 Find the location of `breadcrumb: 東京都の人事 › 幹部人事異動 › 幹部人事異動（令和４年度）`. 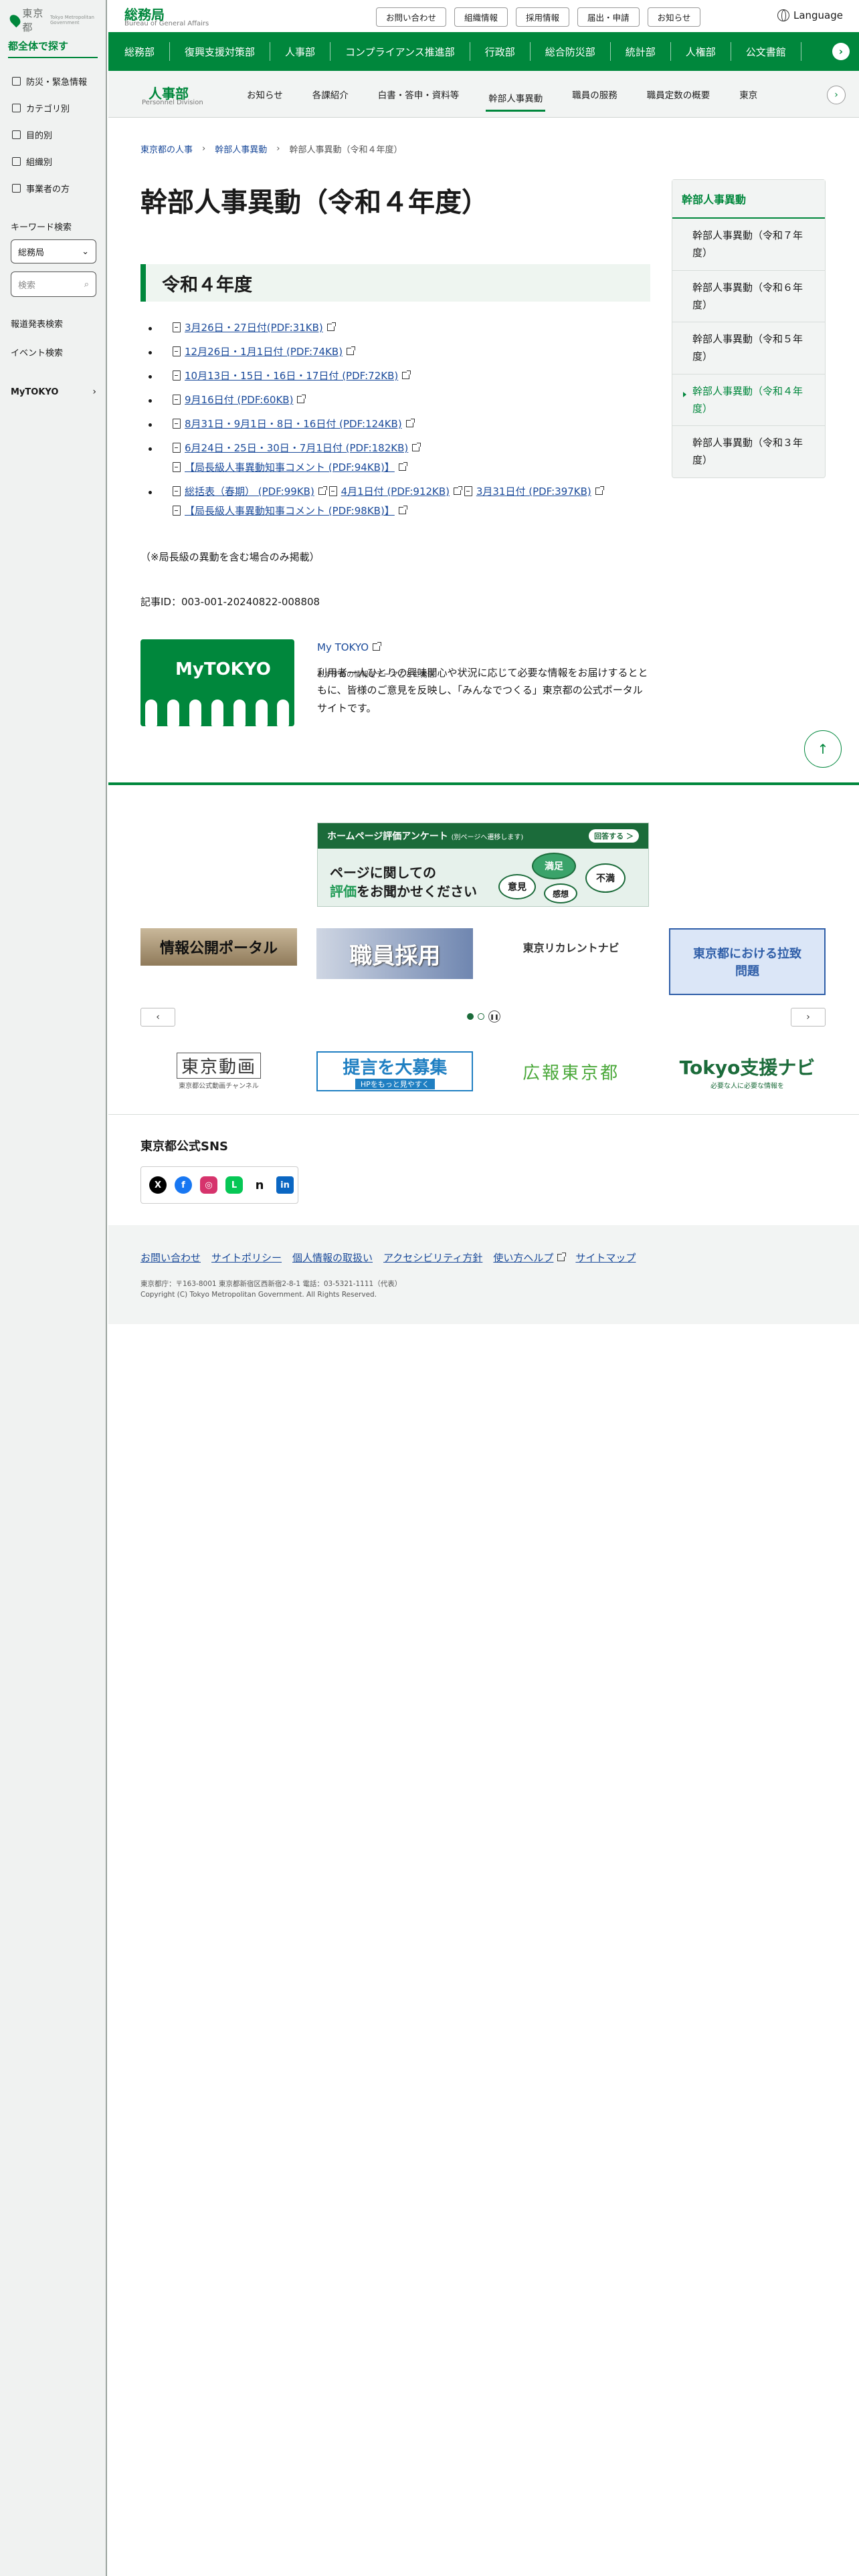

breadcrumb: 東京都の人事 › 幹部人事異動 › 幹部人事異動（令和４年度） is located at coordinates (271, 148).